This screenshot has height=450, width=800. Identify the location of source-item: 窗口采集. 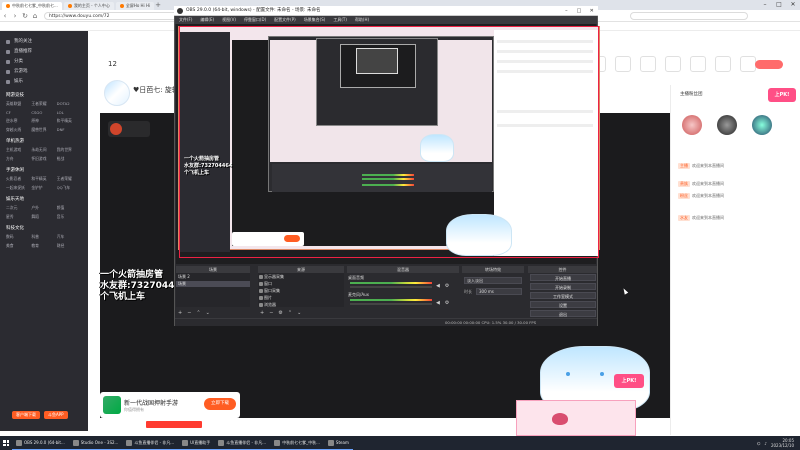
(301, 291).